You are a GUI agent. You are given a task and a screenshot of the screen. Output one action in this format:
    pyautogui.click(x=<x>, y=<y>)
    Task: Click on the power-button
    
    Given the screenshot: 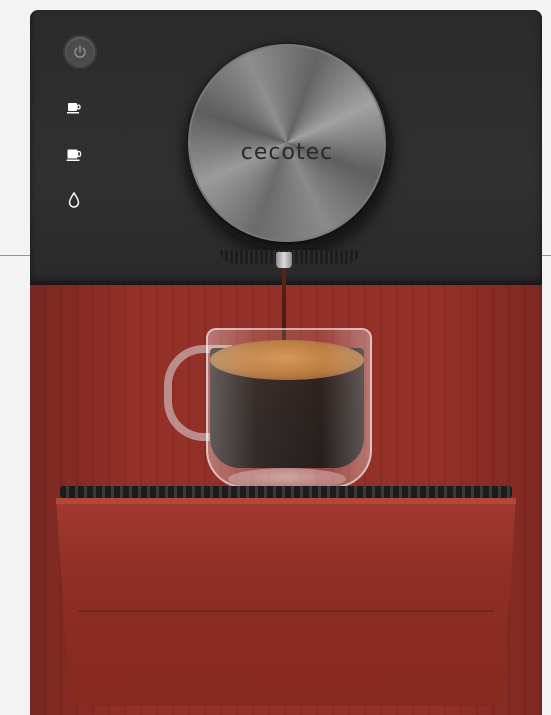 What is the action you would take?
    pyautogui.click(x=80, y=52)
    